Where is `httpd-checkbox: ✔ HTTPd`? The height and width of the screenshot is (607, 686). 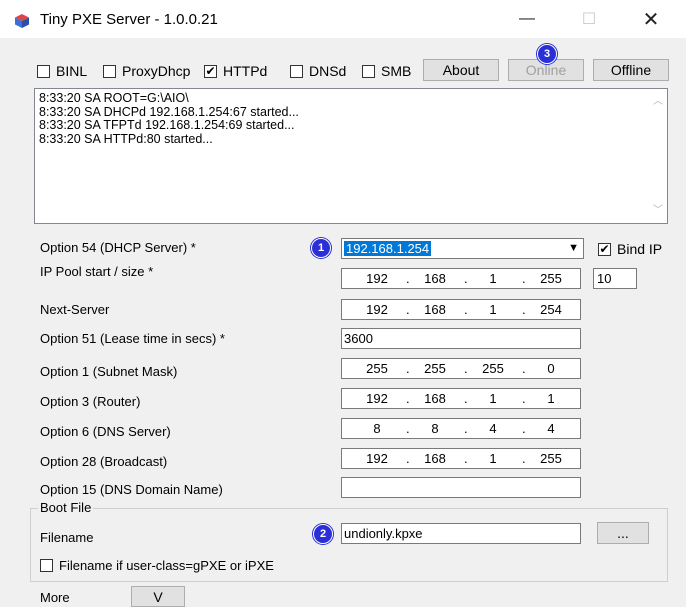
httpd-checkbox: ✔ HTTPd is located at coordinates (235, 71).